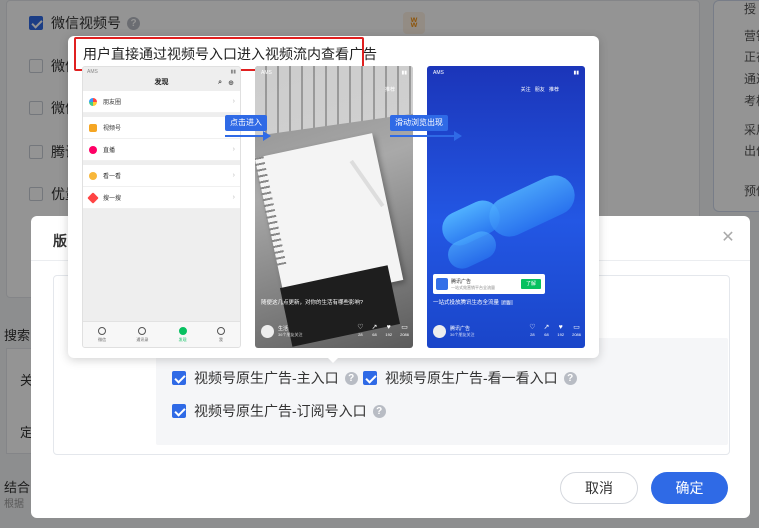 The height and width of the screenshot is (528, 759). What do you see at coordinates (112, 199) in the screenshot?
I see `item-label: 搜一搜` at bounding box center [112, 199].